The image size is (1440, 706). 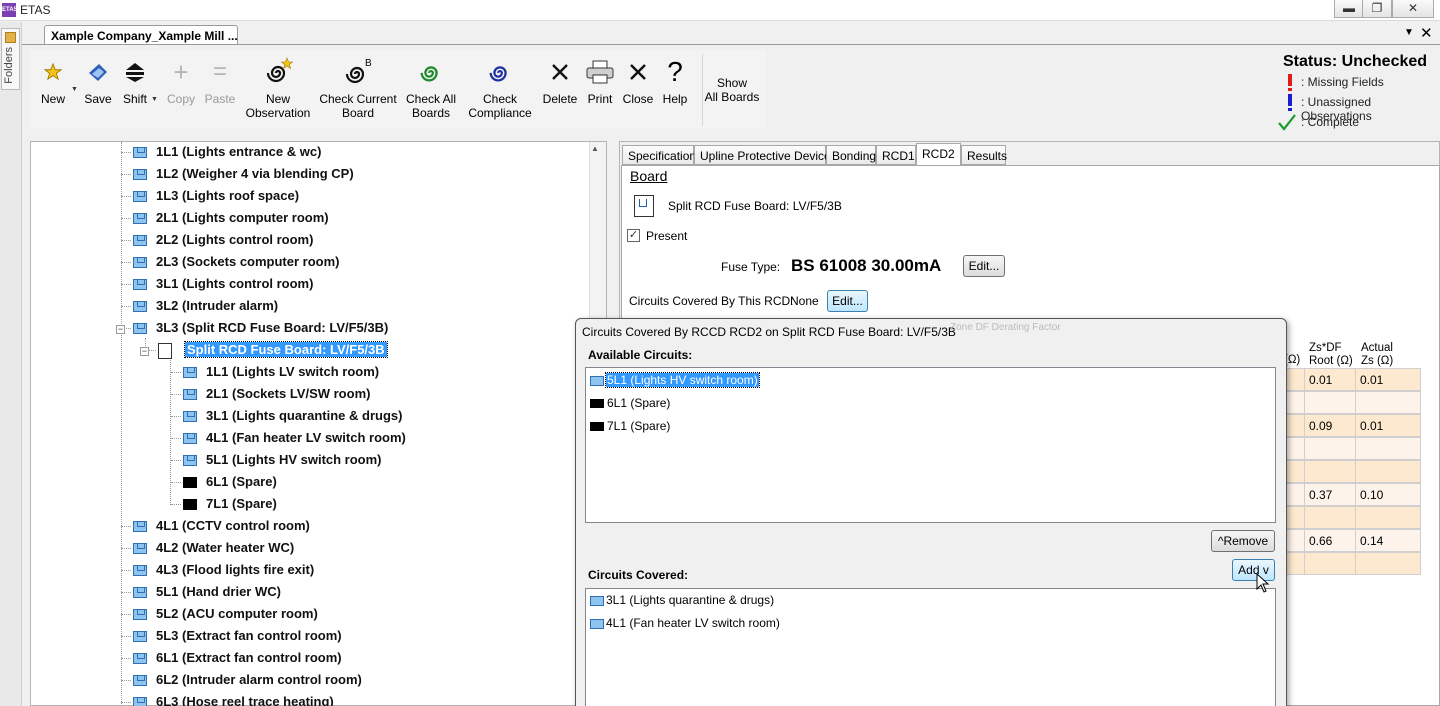 What do you see at coordinates (230, 504) in the screenshot?
I see `tree-node-circuit: 7L1 (Spare)` at bounding box center [230, 504].